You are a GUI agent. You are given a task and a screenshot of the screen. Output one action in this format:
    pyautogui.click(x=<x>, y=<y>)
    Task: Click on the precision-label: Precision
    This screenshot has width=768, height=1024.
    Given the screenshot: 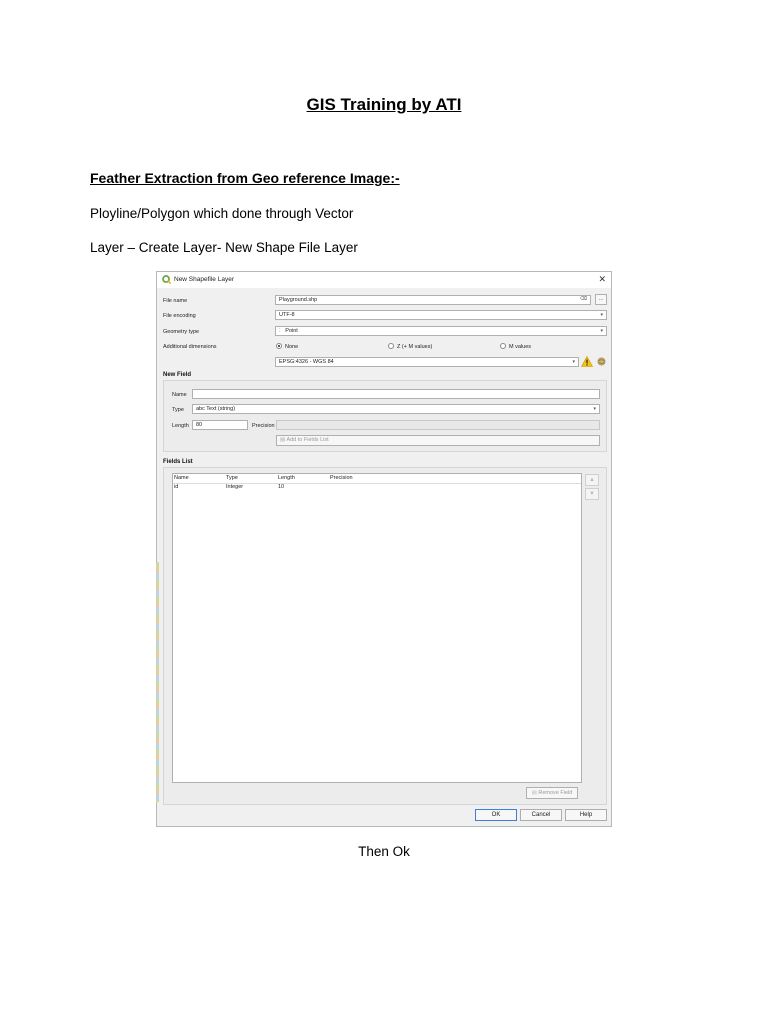 What is the action you would take?
    pyautogui.click(x=263, y=426)
    